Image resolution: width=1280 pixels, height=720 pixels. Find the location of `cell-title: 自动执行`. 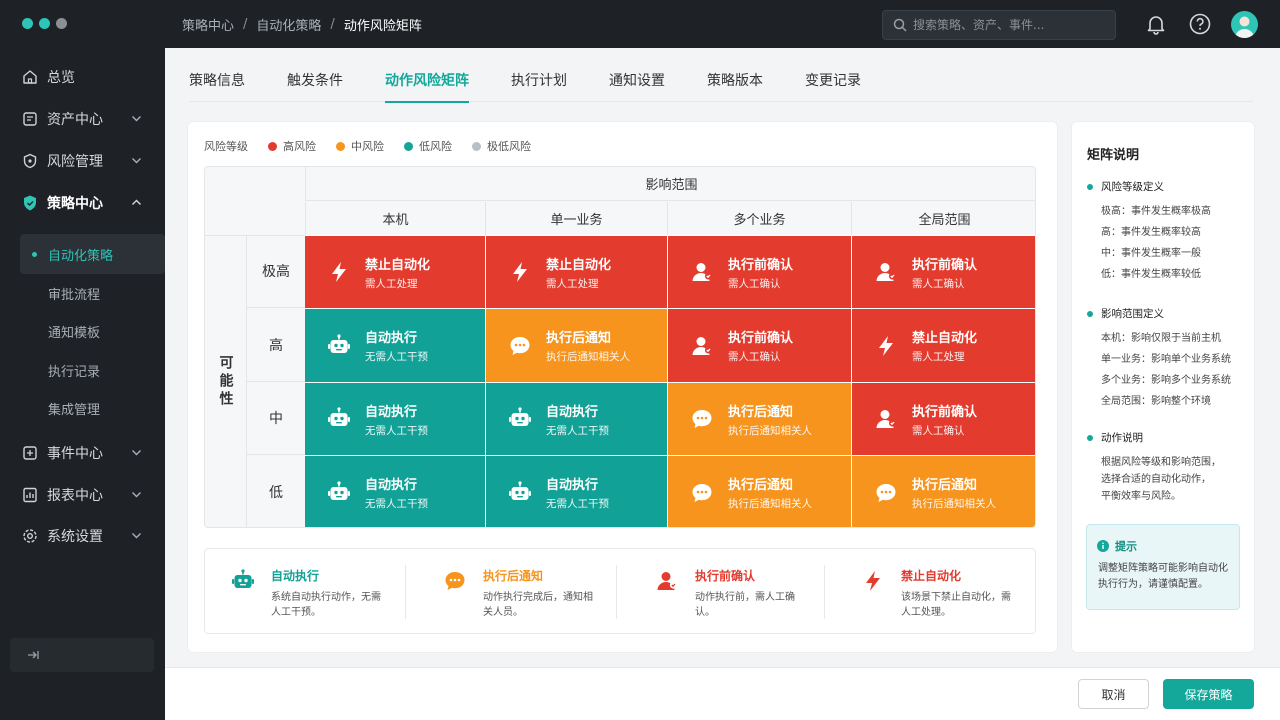

cell-title: 自动执行 is located at coordinates (572, 485).